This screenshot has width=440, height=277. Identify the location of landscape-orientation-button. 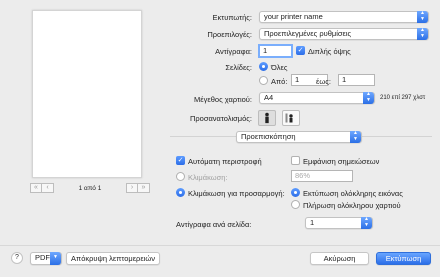
(291, 118).